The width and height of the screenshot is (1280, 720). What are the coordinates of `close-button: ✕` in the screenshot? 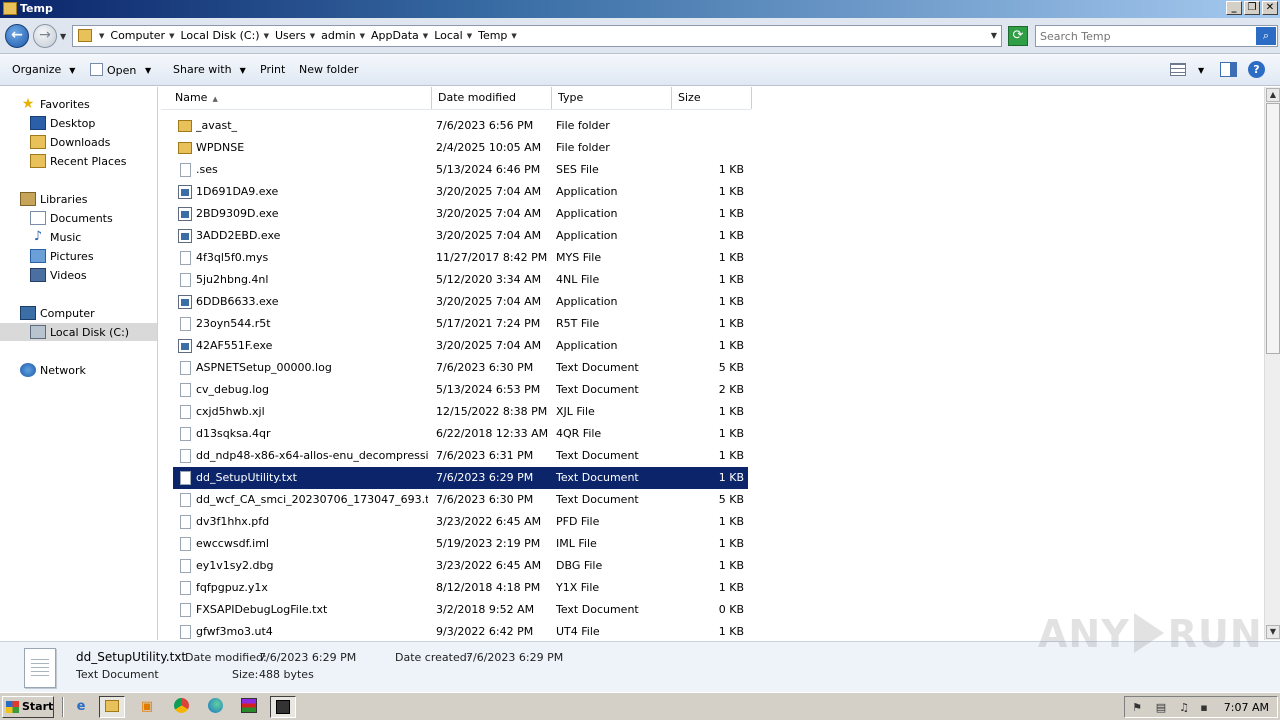 It's located at (1270, 8).